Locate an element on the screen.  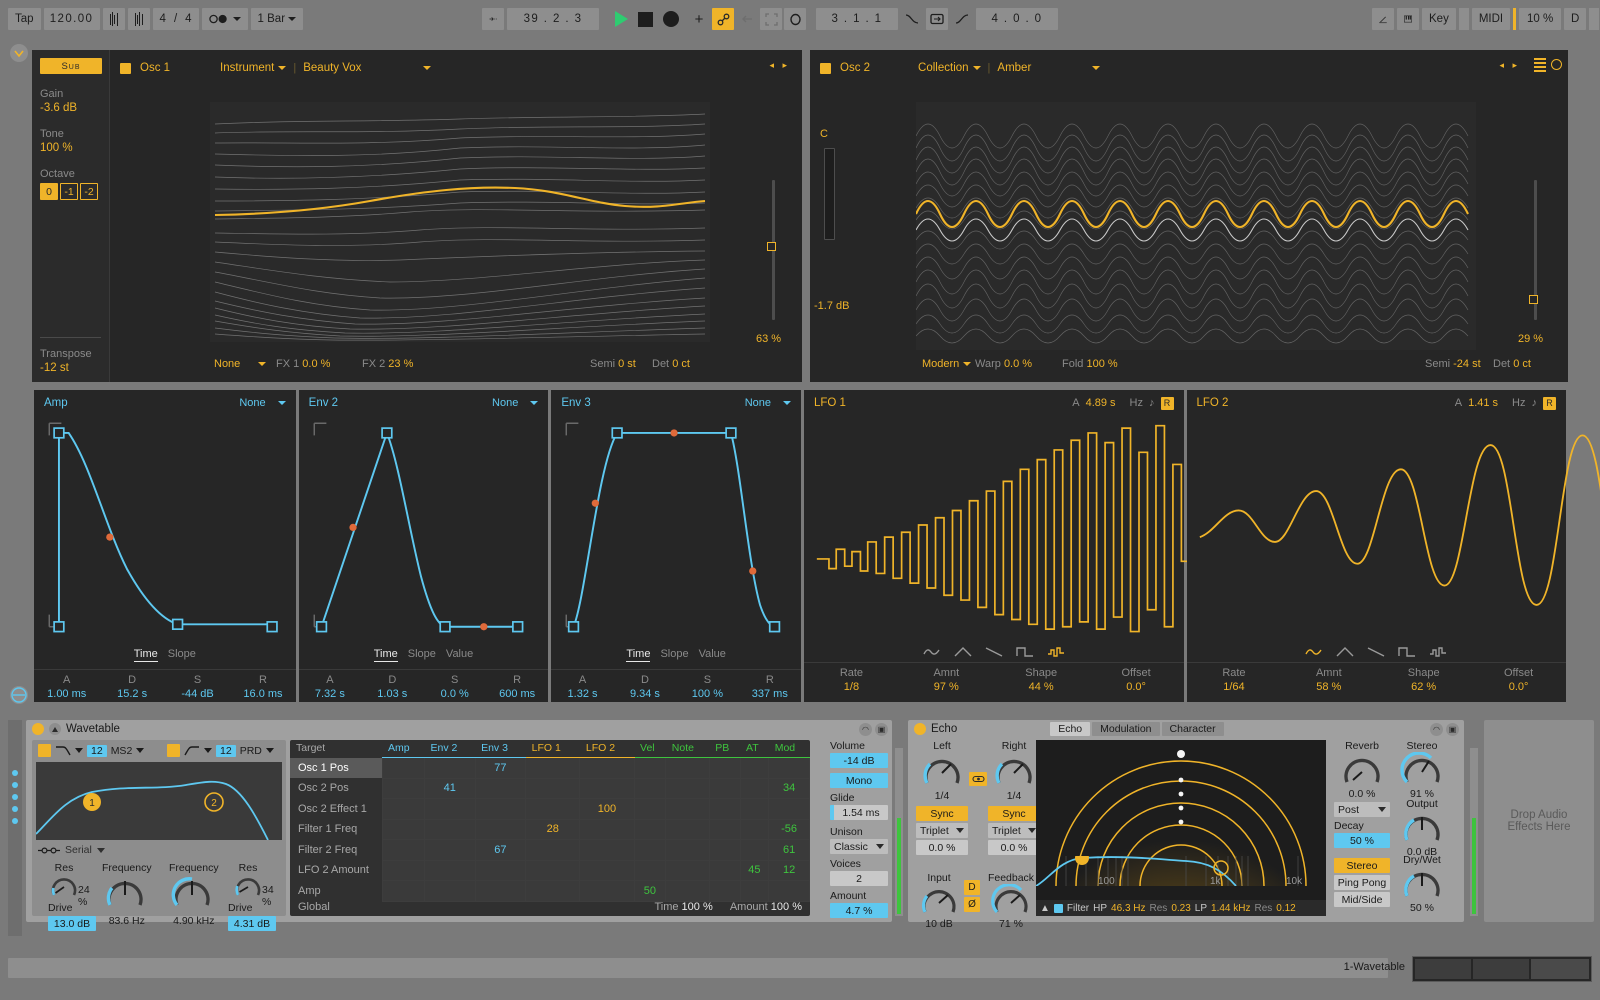
lfo1-unit-hz: Hz is located at coordinates (1136, 403).